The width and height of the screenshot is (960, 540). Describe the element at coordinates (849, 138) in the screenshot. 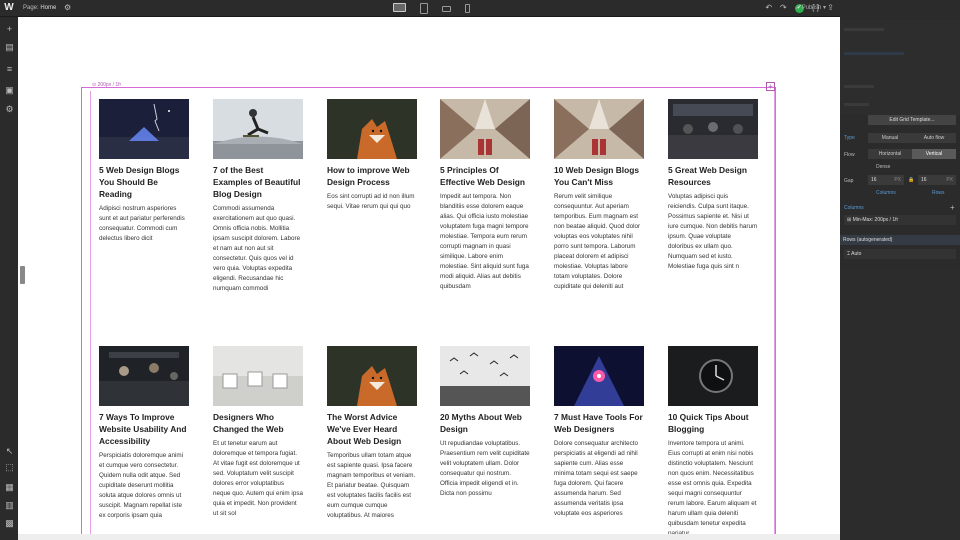

I see `grid-type-label: Type` at that location.